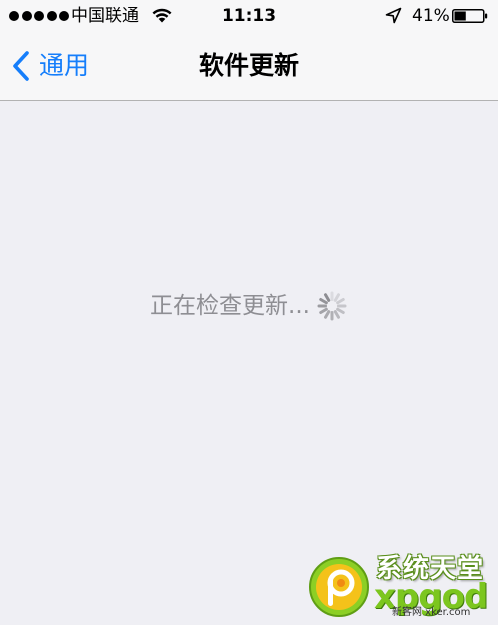 The width and height of the screenshot is (498, 625). Describe the element at coordinates (431, 16) in the screenshot. I see `battery-percent: 41%` at that location.